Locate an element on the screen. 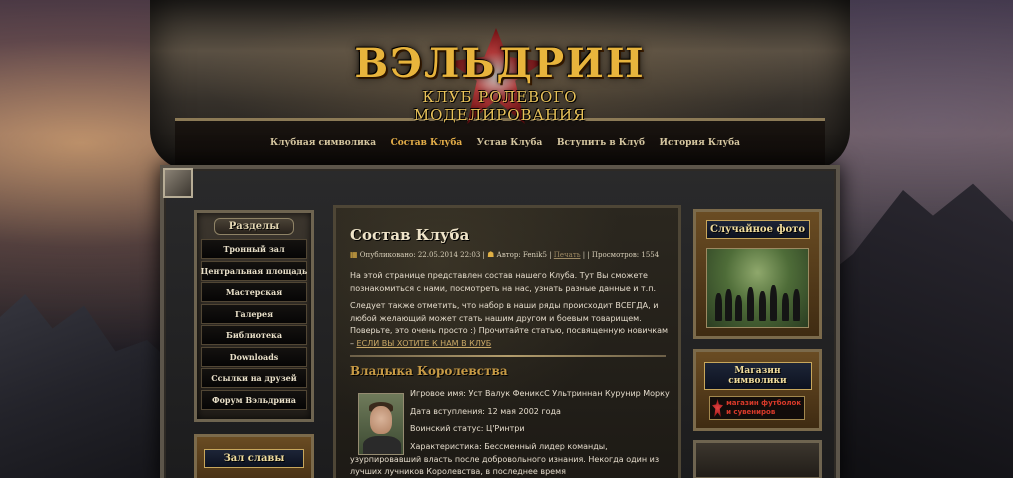 The width and height of the screenshot is (1013, 478). hall-of-fame-panel: Зал славы is located at coordinates (254, 456).